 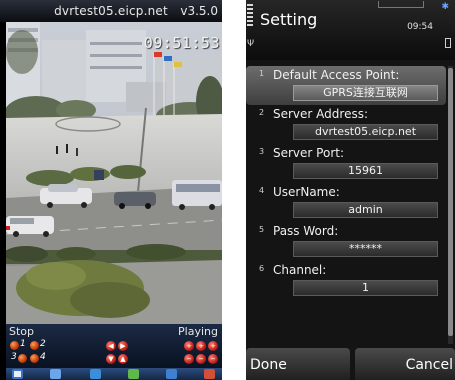 I want to click on channel-4-label: 4, so click(x=43, y=357).